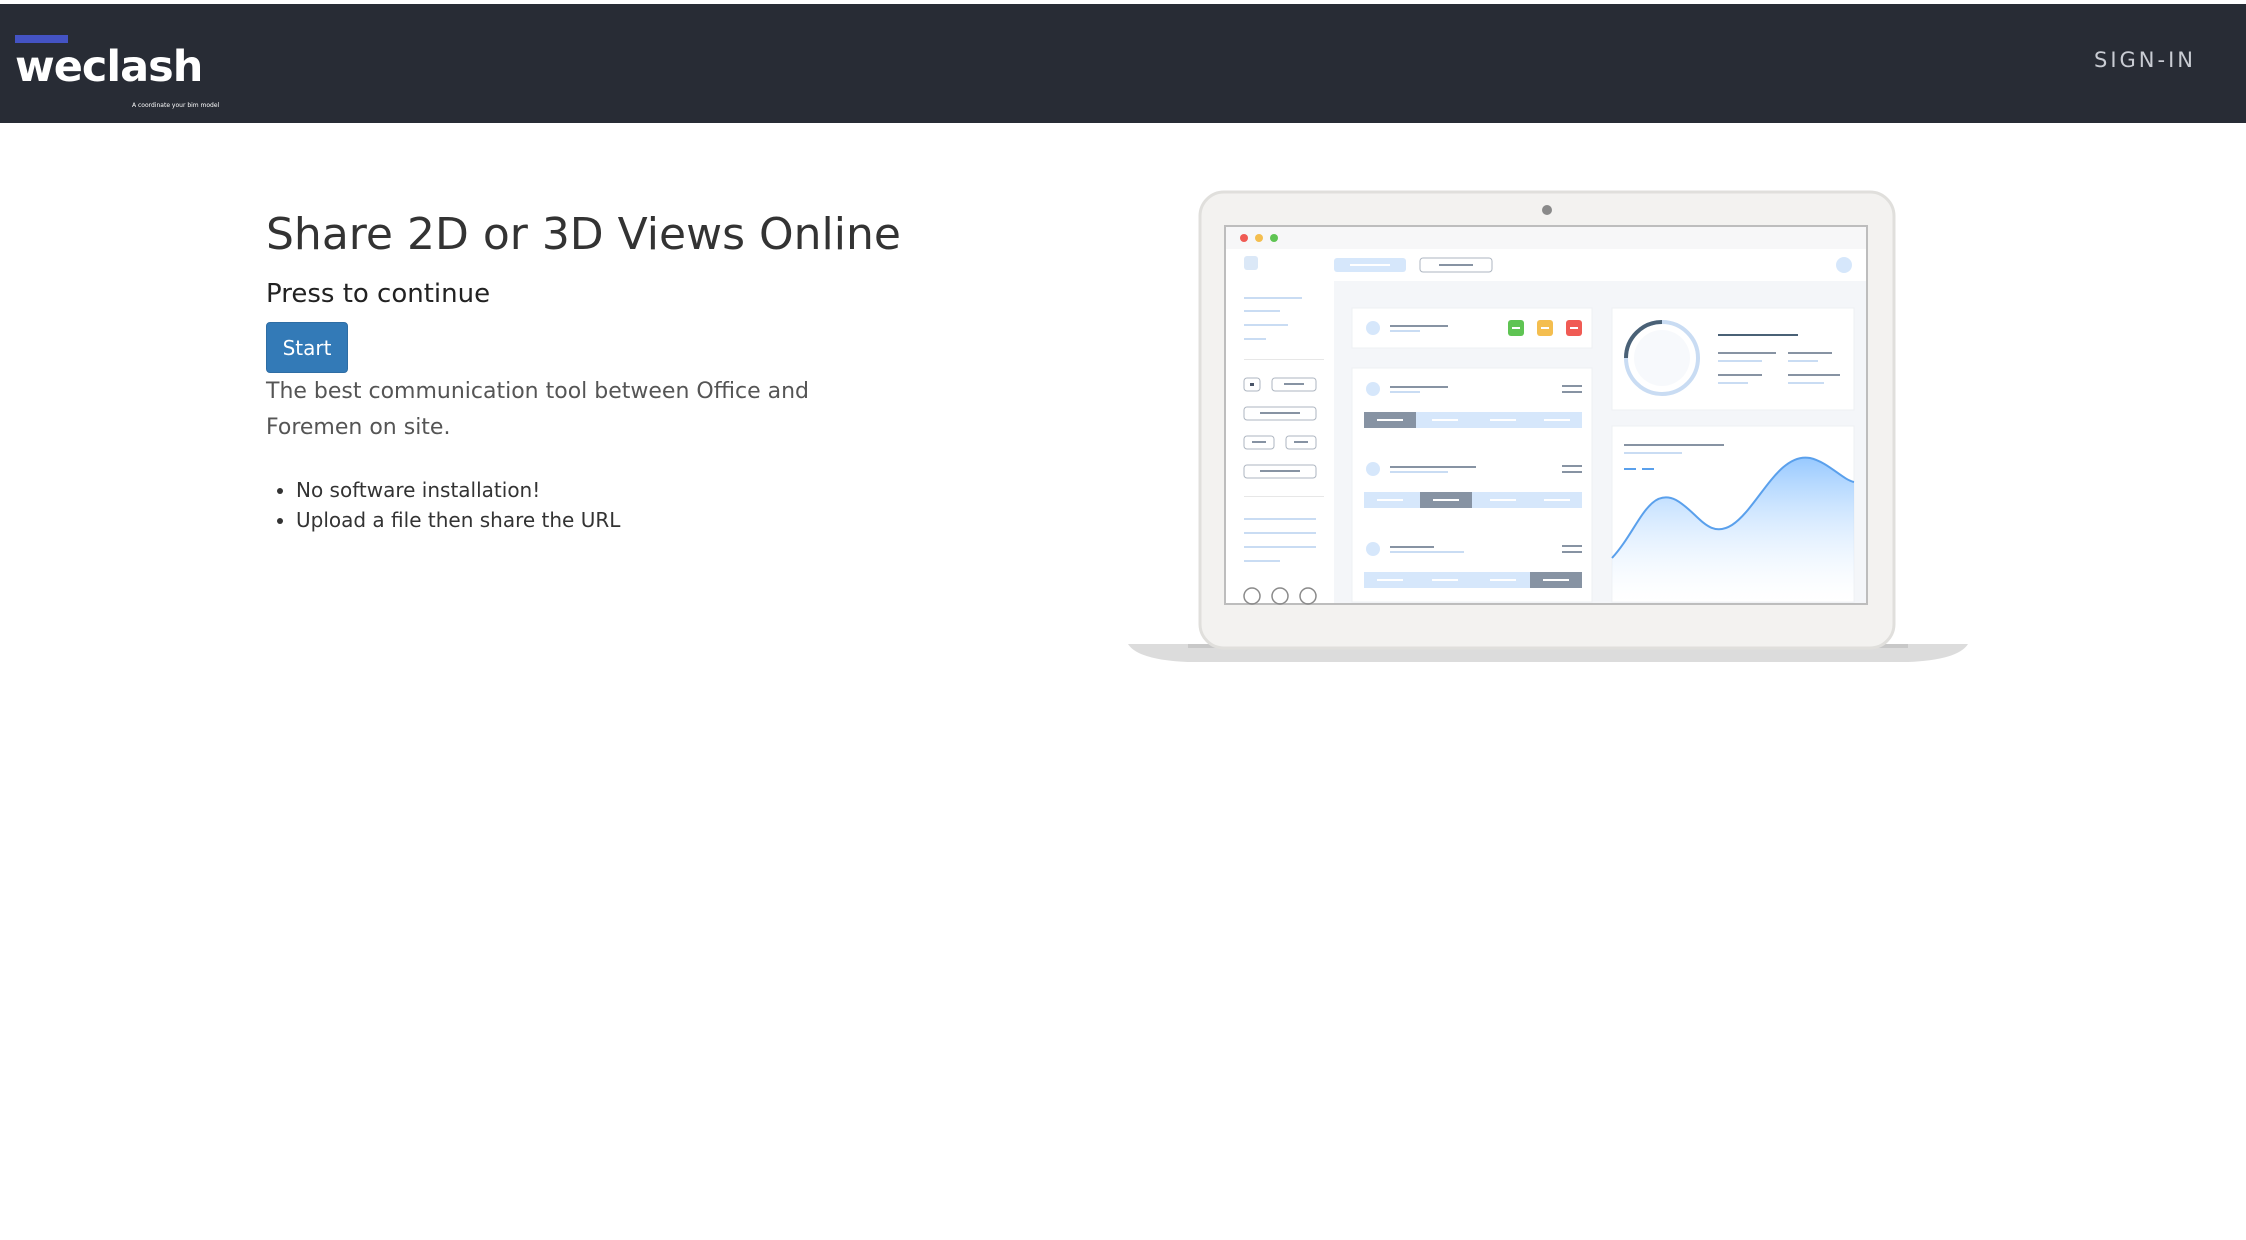  What do you see at coordinates (378, 294) in the screenshot?
I see `page-subtitle: Press to continue` at bounding box center [378, 294].